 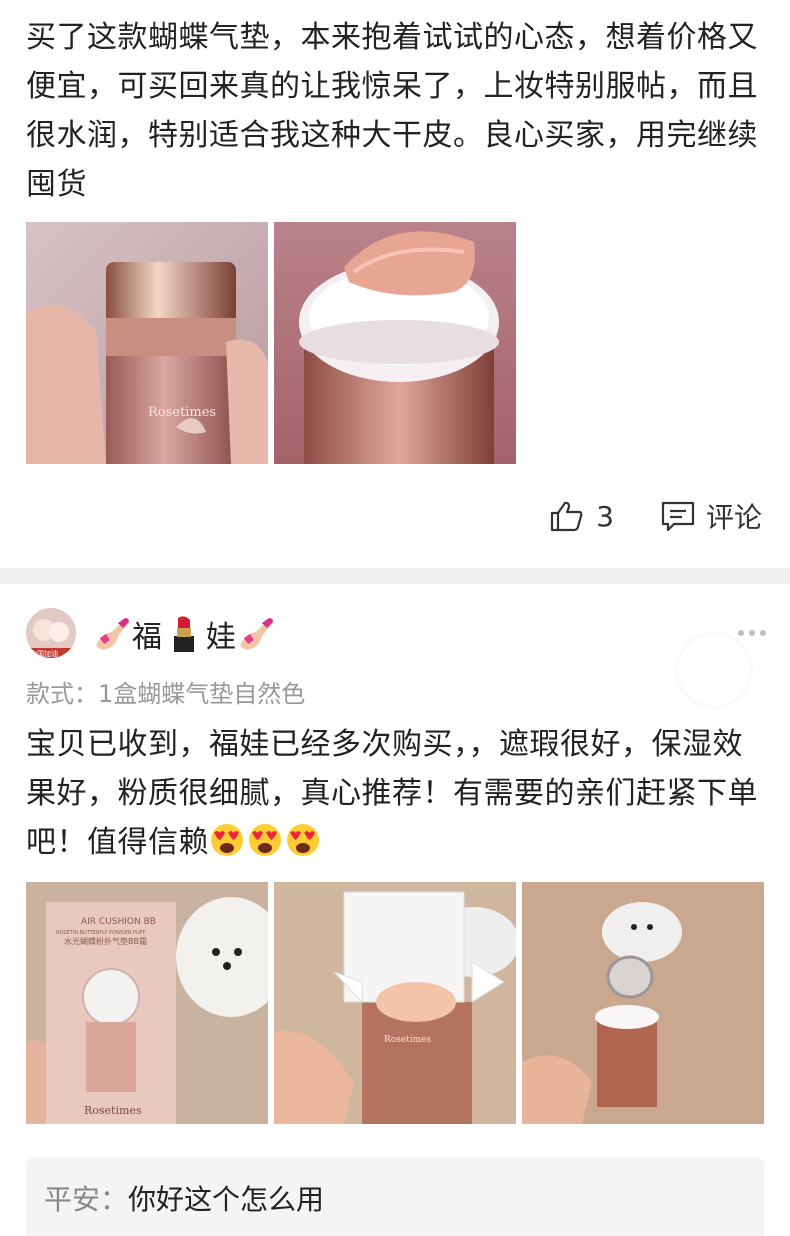 I want to click on comment-button: 评论, so click(x=711, y=516).